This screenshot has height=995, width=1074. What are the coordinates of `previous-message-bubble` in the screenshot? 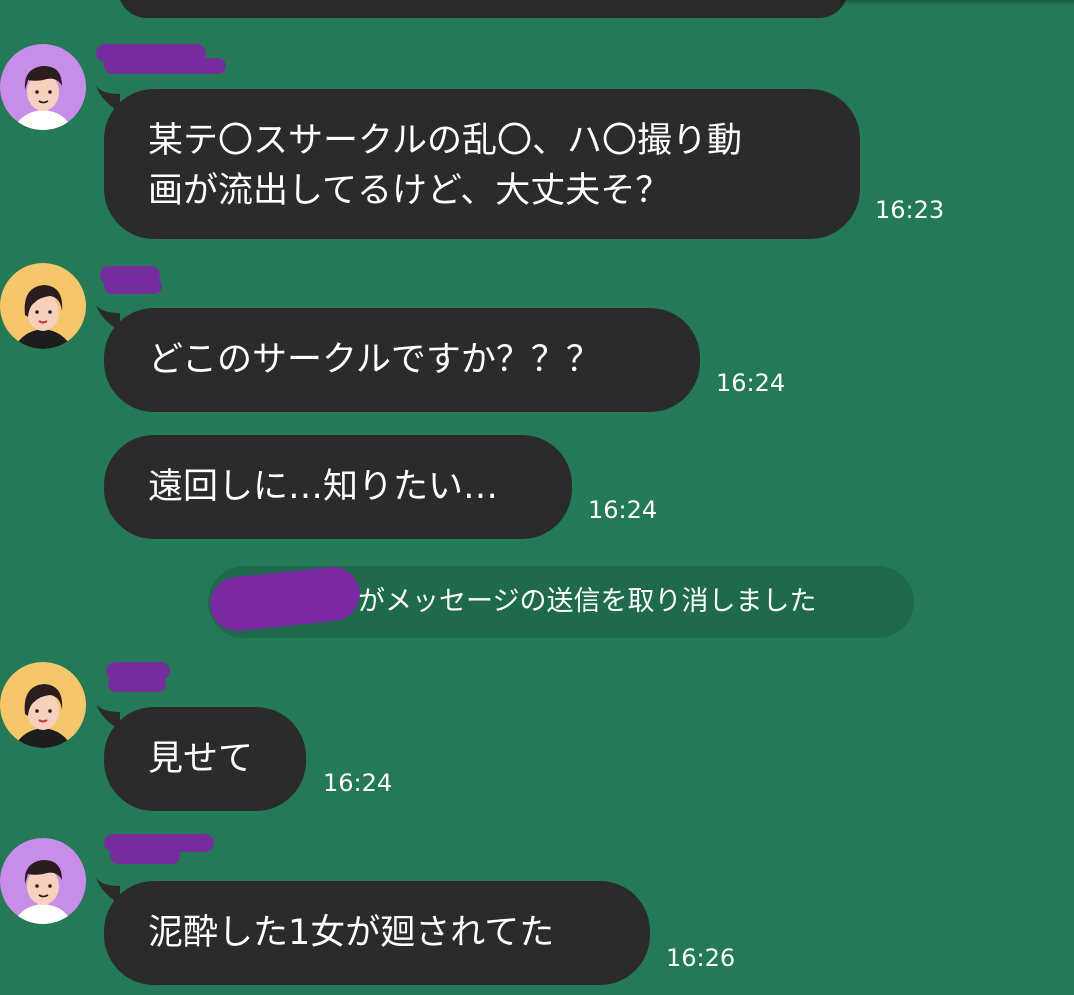 It's located at (483, 9).